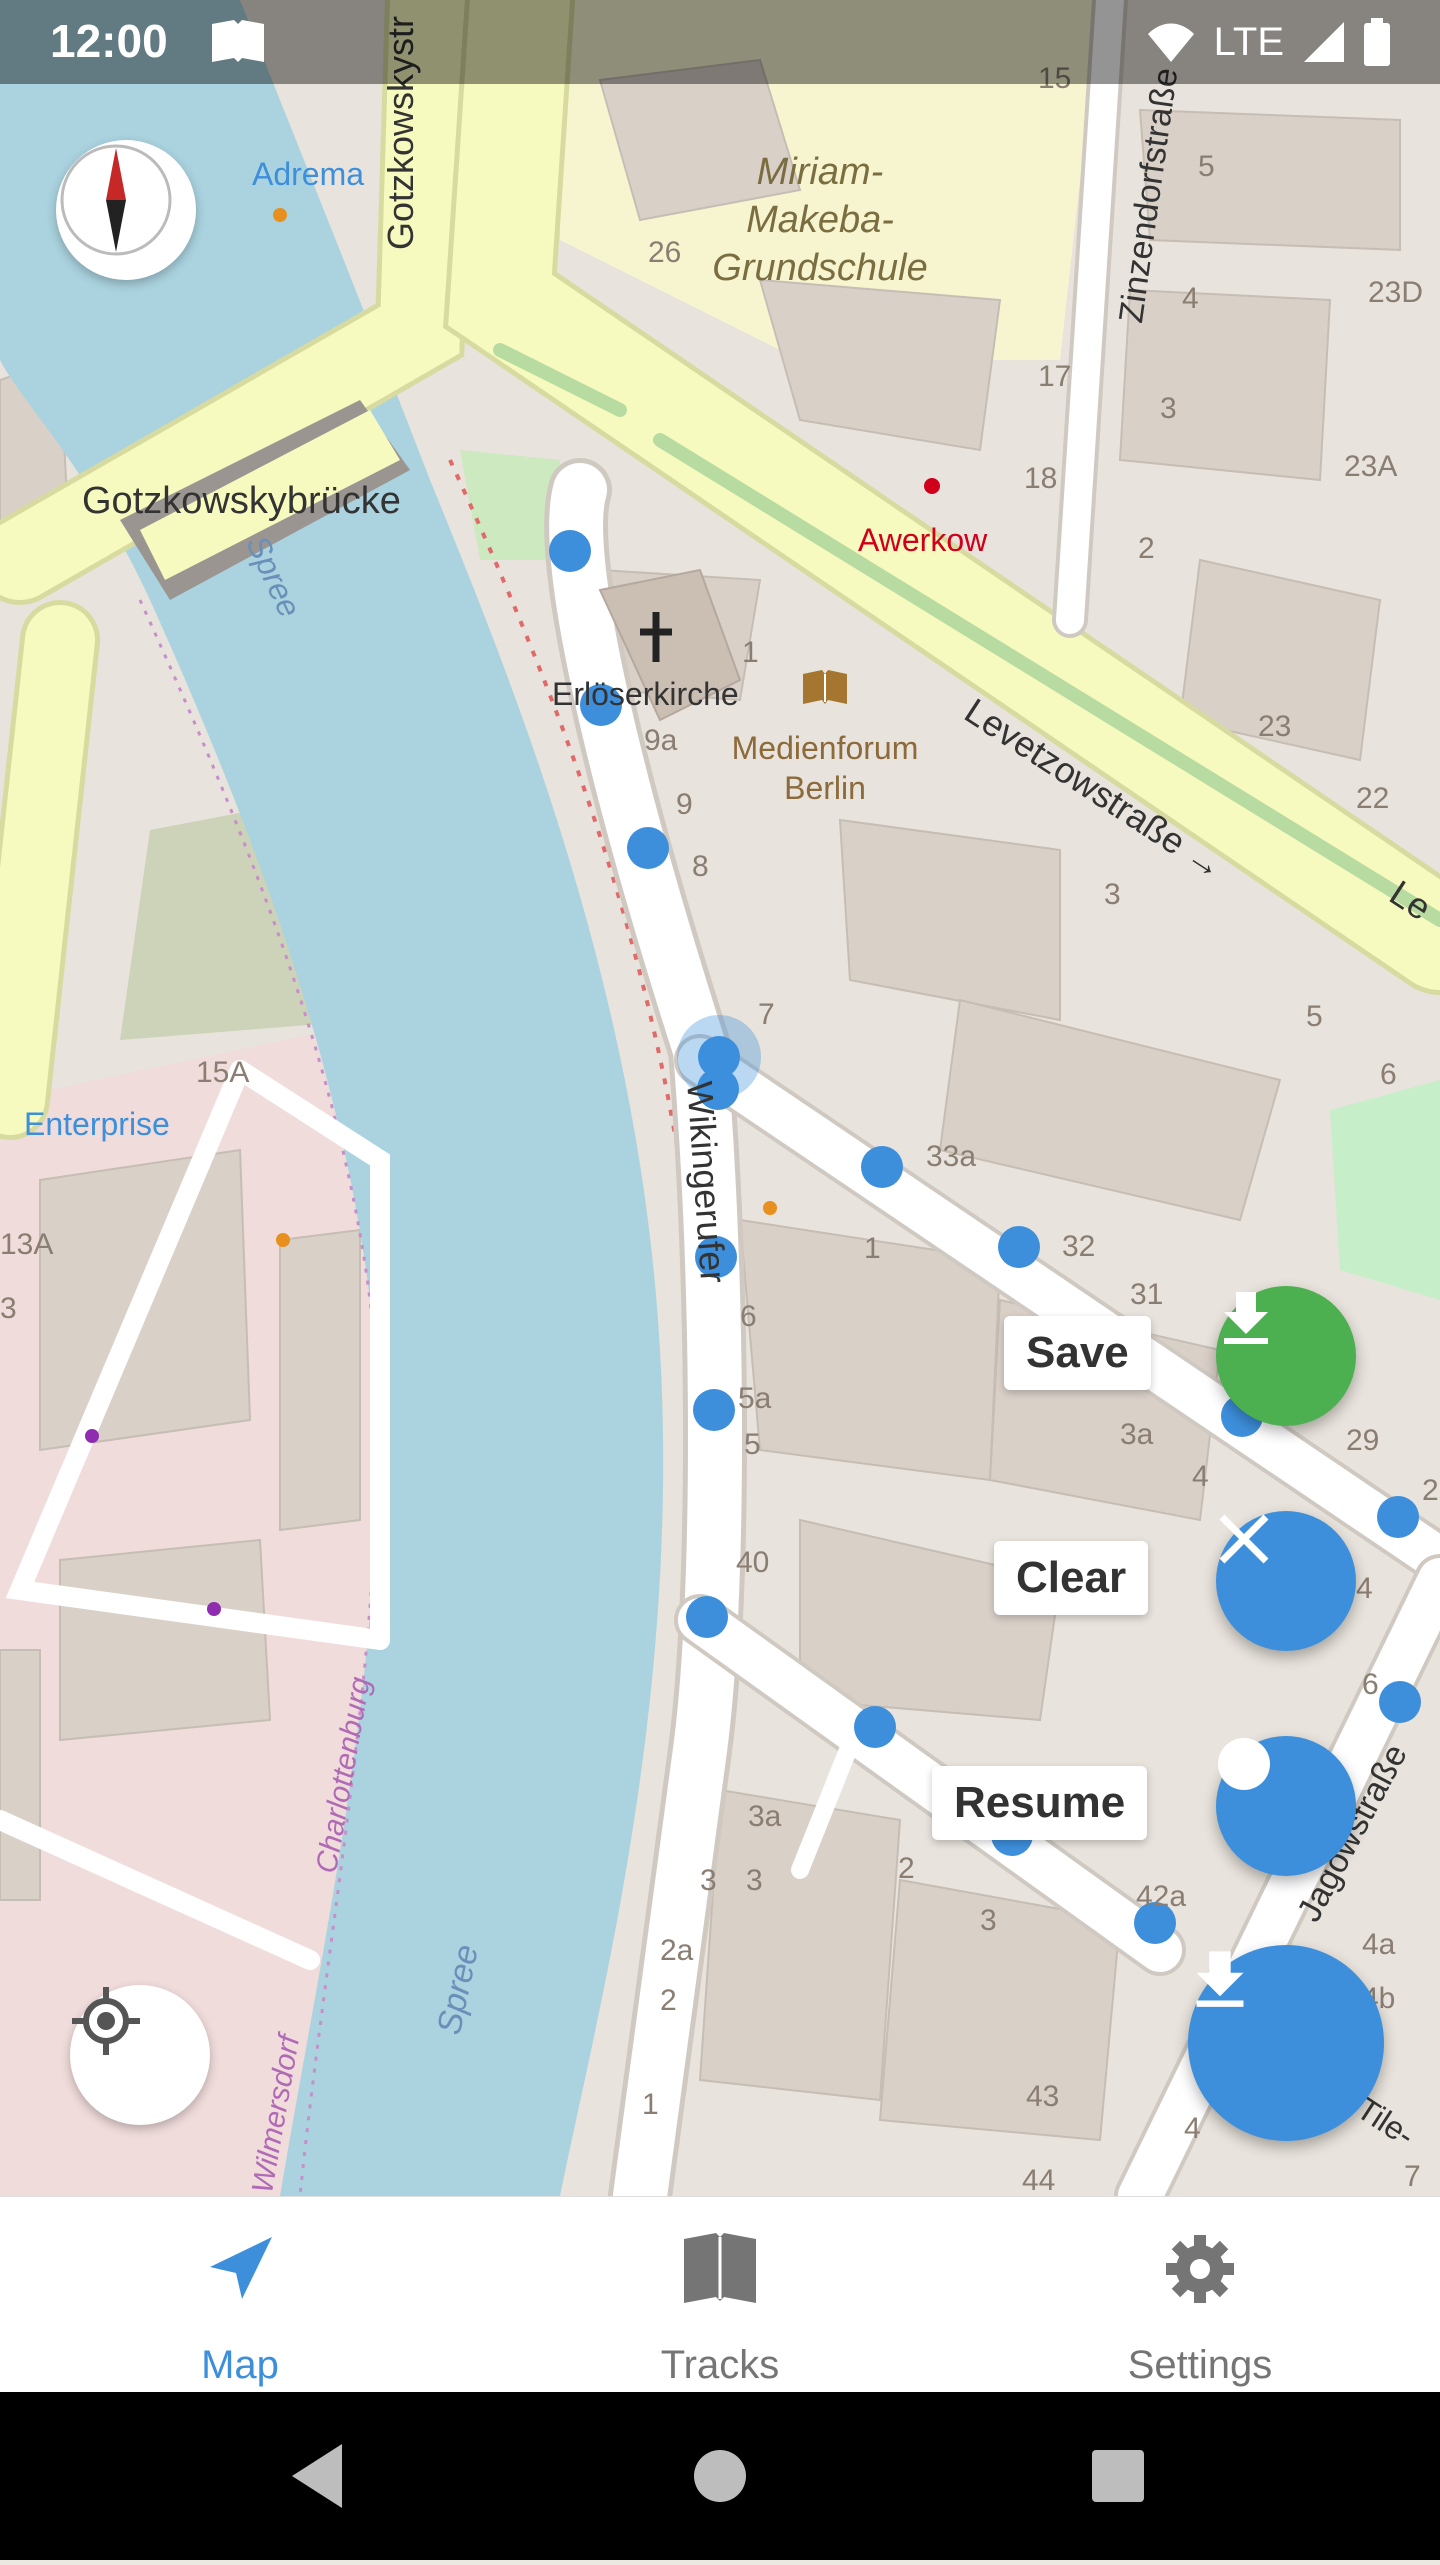 The height and width of the screenshot is (2565, 1440). I want to click on map-label-church: Erlöserkirche, so click(645, 694).